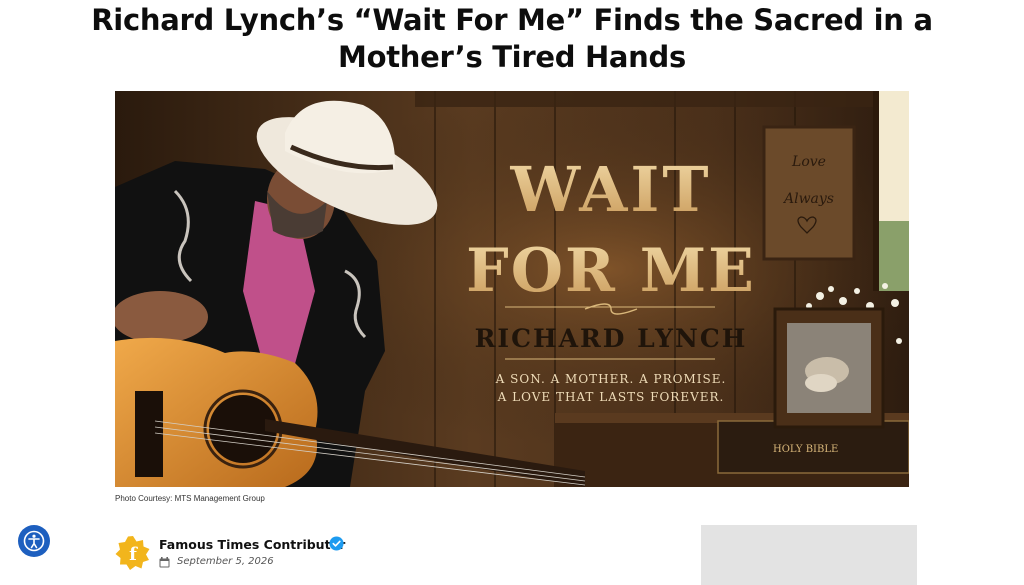 This screenshot has height=585, width=1024. What do you see at coordinates (611, 379) in the screenshot?
I see `hero-tagline-line1: A SON. A MOTHER. A PROMISE.` at bounding box center [611, 379].